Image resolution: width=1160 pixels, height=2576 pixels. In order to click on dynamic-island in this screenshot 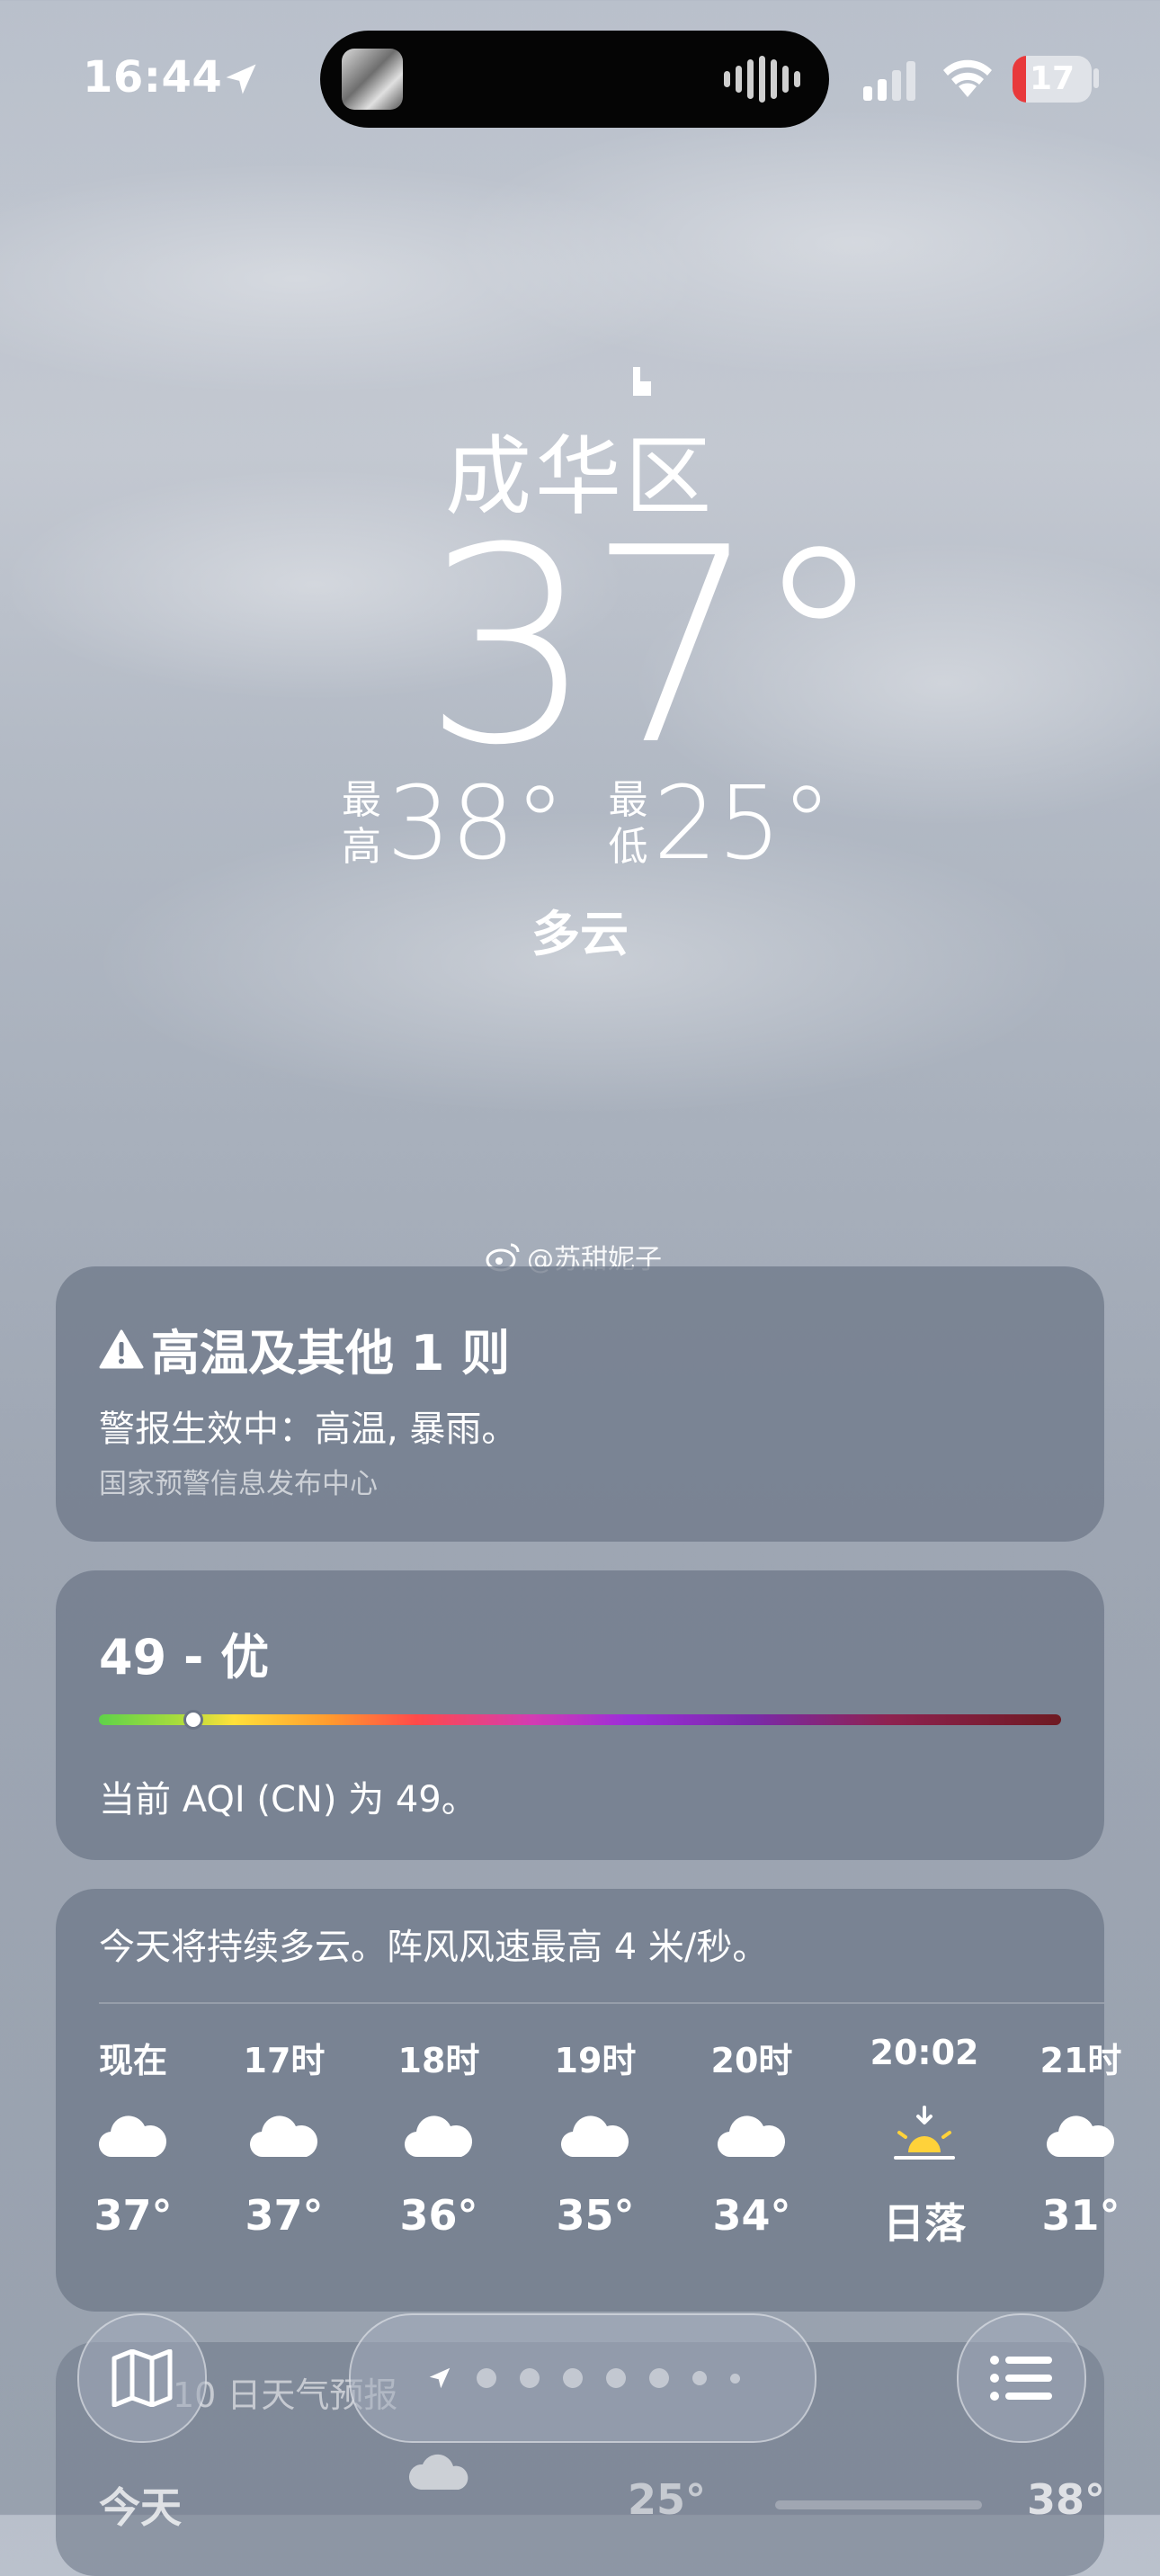, I will do `click(574, 79)`.